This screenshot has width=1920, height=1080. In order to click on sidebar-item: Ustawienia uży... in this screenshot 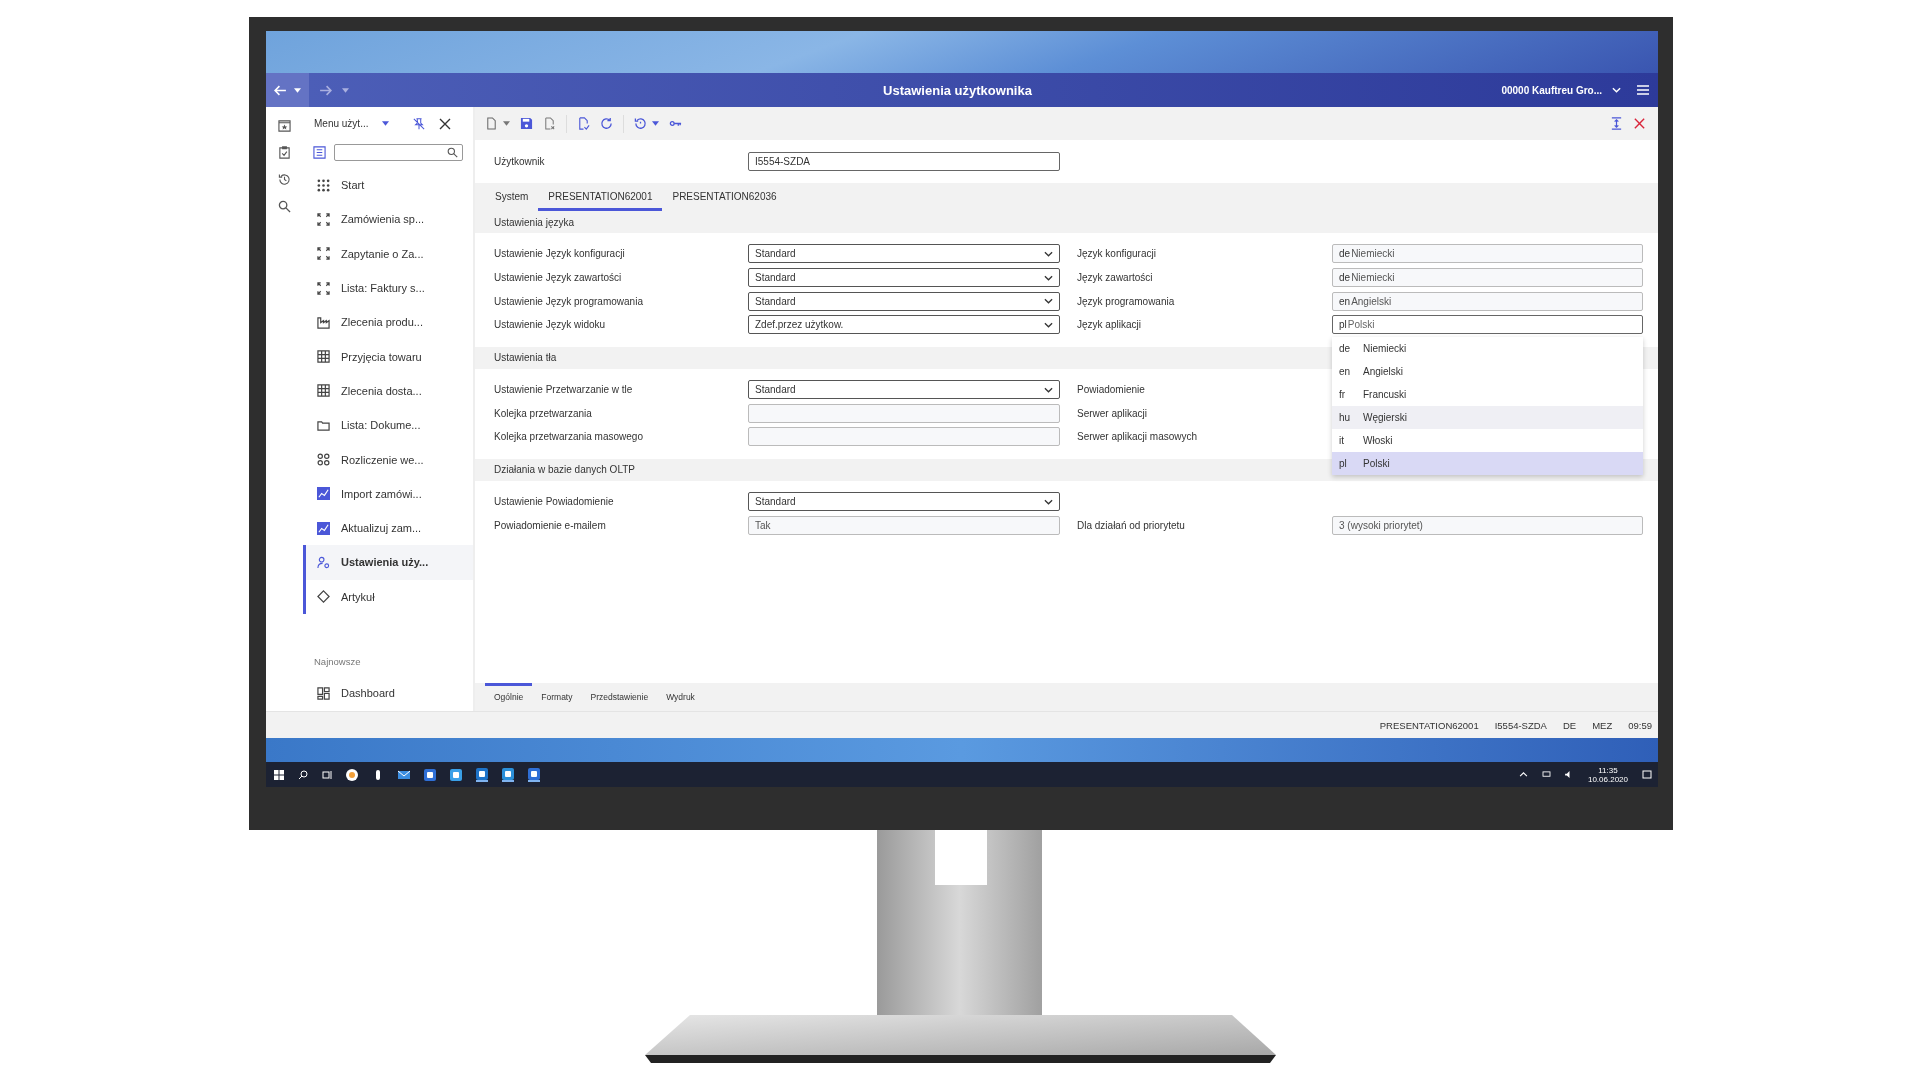, I will do `click(388, 562)`.